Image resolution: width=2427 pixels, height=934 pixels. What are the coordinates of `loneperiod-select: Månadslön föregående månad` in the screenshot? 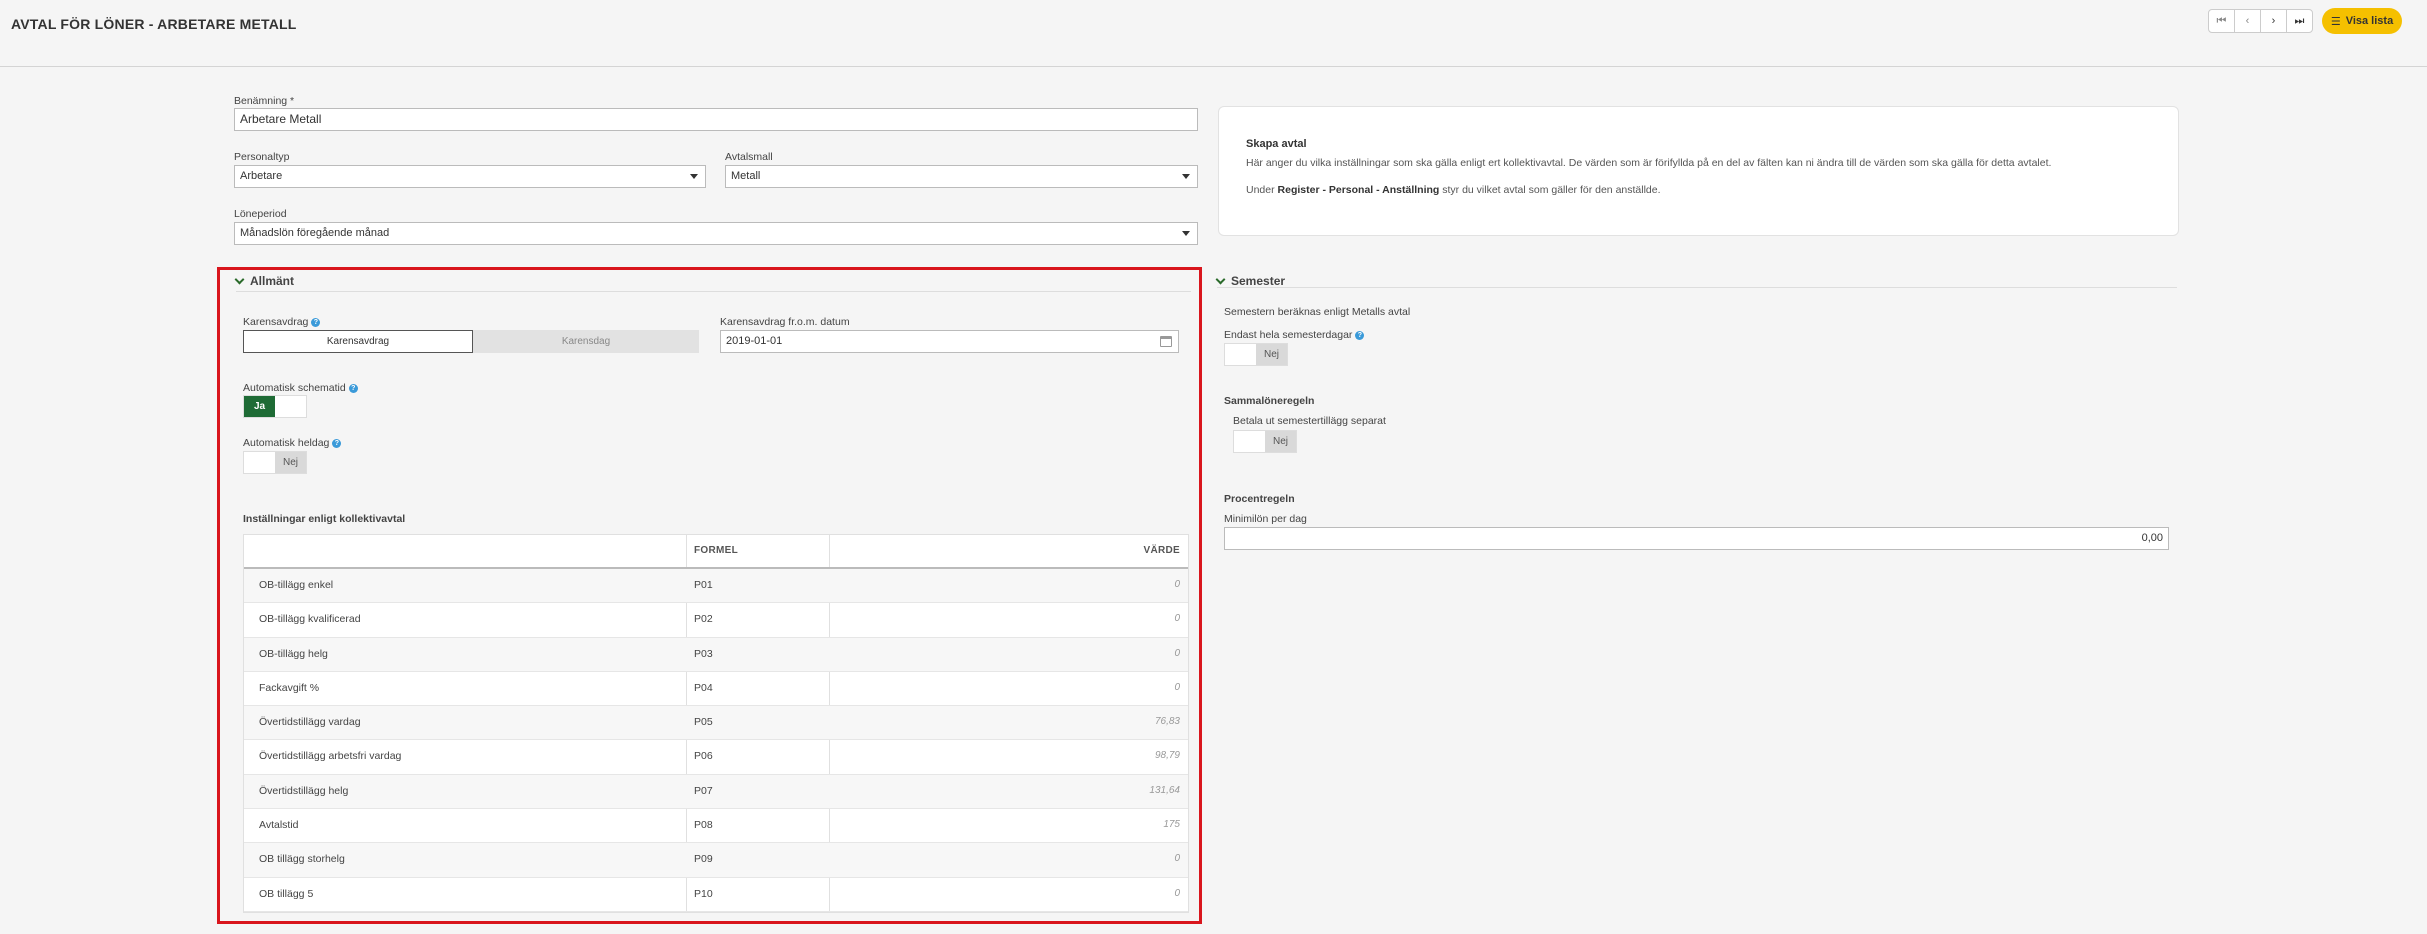 It's located at (716, 233).